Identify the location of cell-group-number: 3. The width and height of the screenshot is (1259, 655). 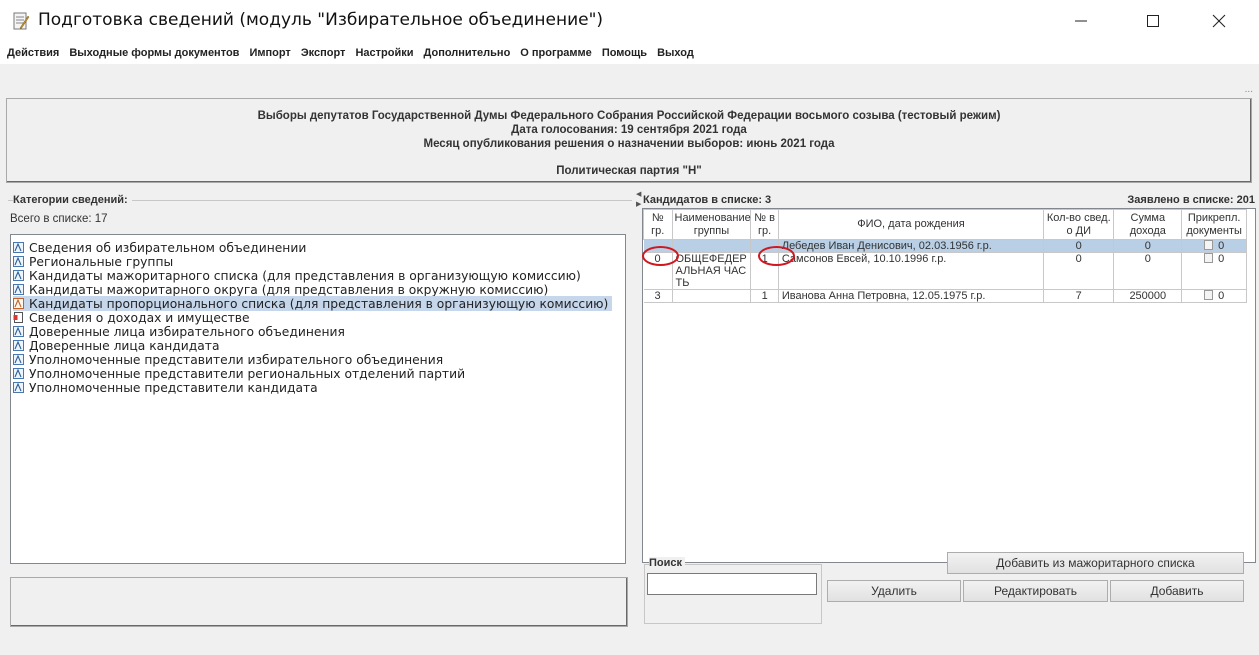
(658, 296).